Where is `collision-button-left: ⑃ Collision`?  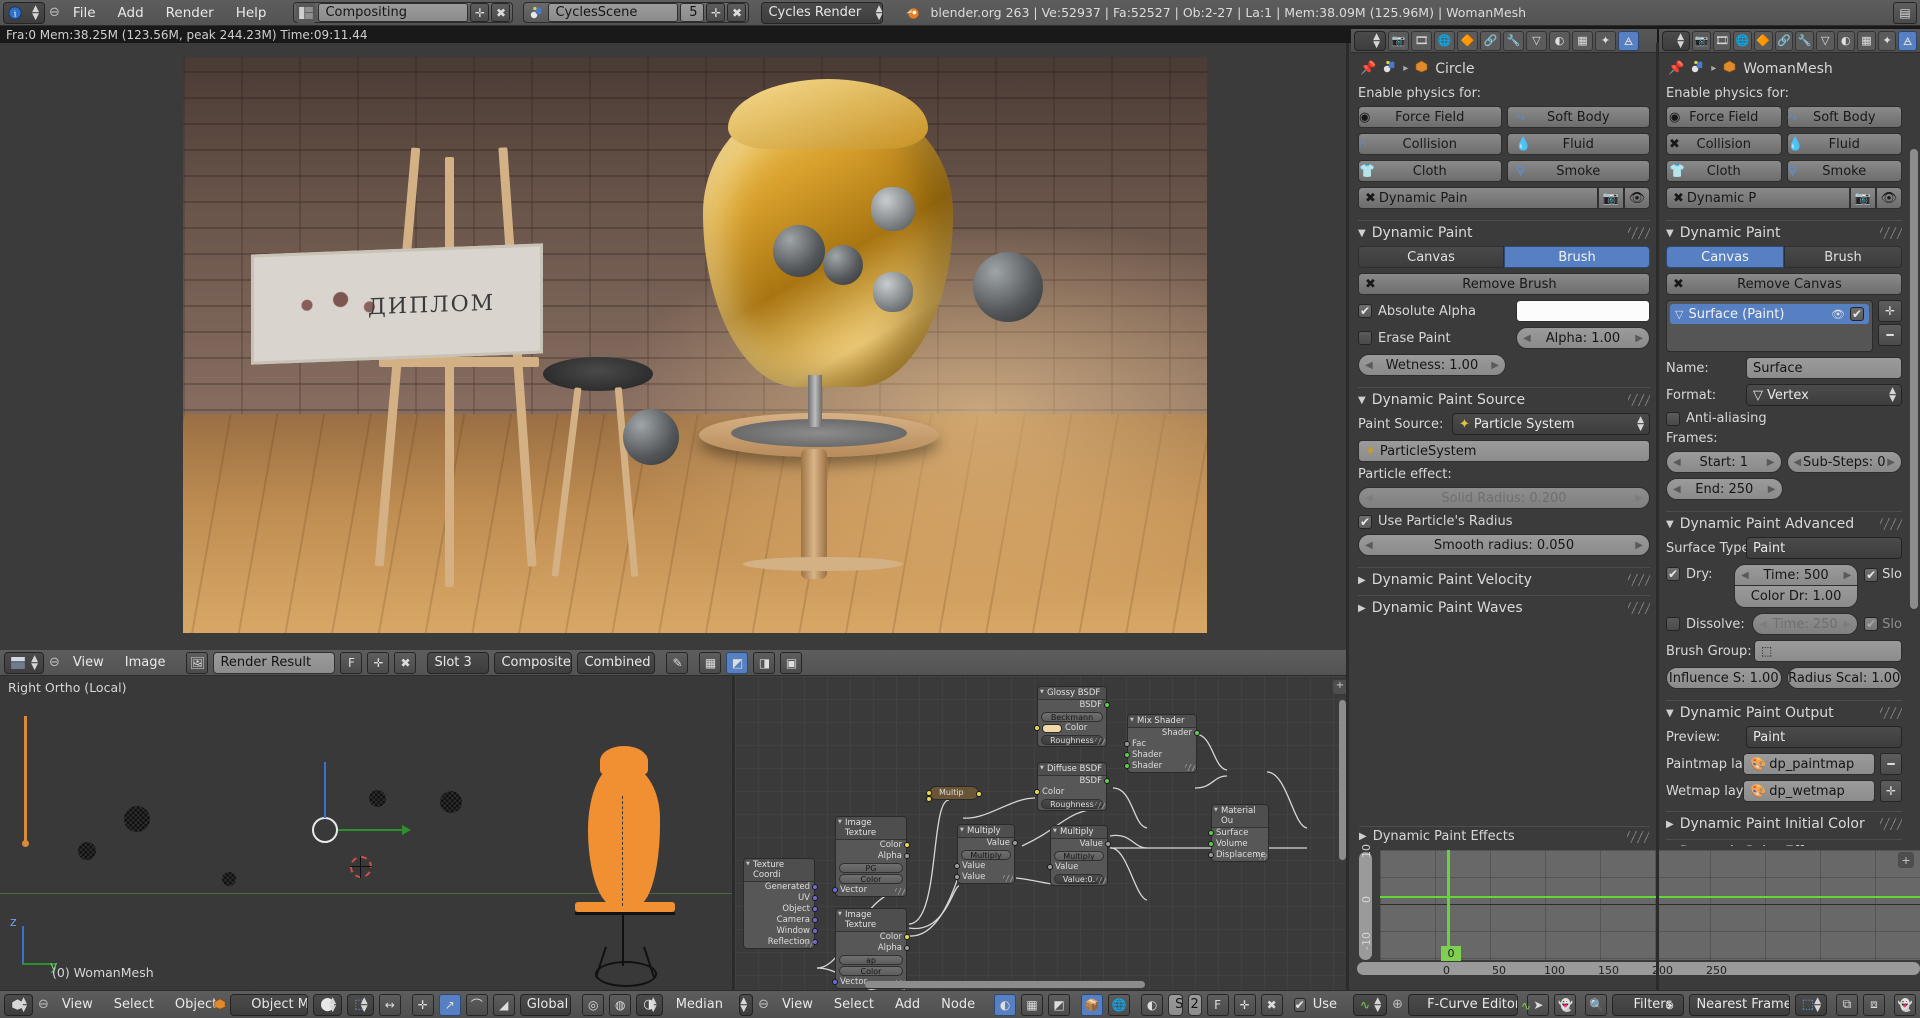
collision-button-left: ⑃ Collision is located at coordinates (1430, 144).